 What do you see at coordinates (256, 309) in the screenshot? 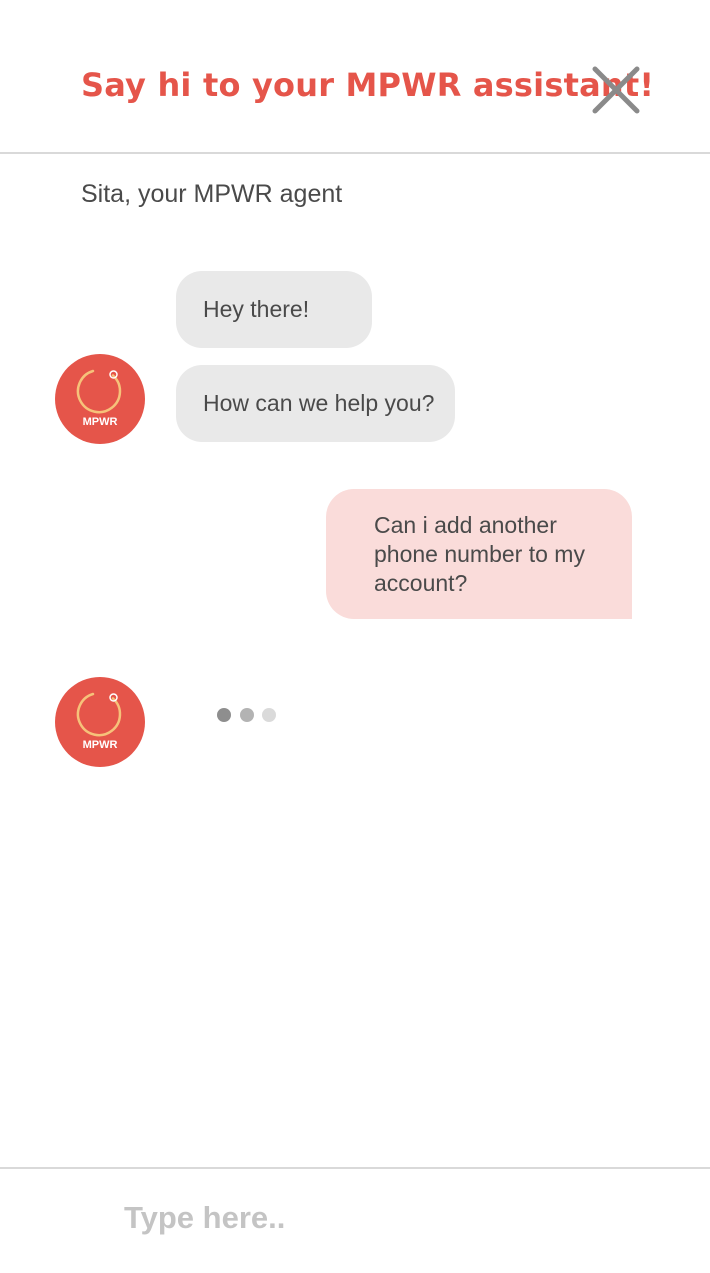
I see `message-text: Hey there!` at bounding box center [256, 309].